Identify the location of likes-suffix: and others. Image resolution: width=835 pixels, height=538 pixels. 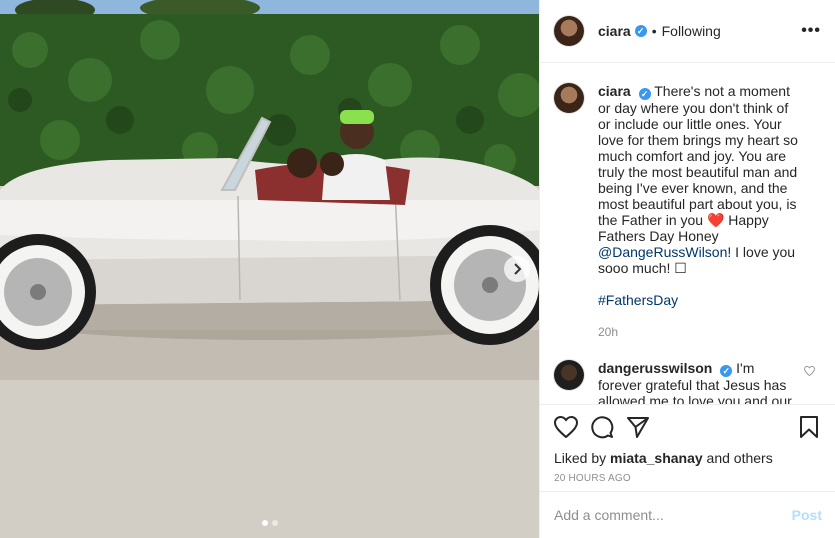
(738, 458).